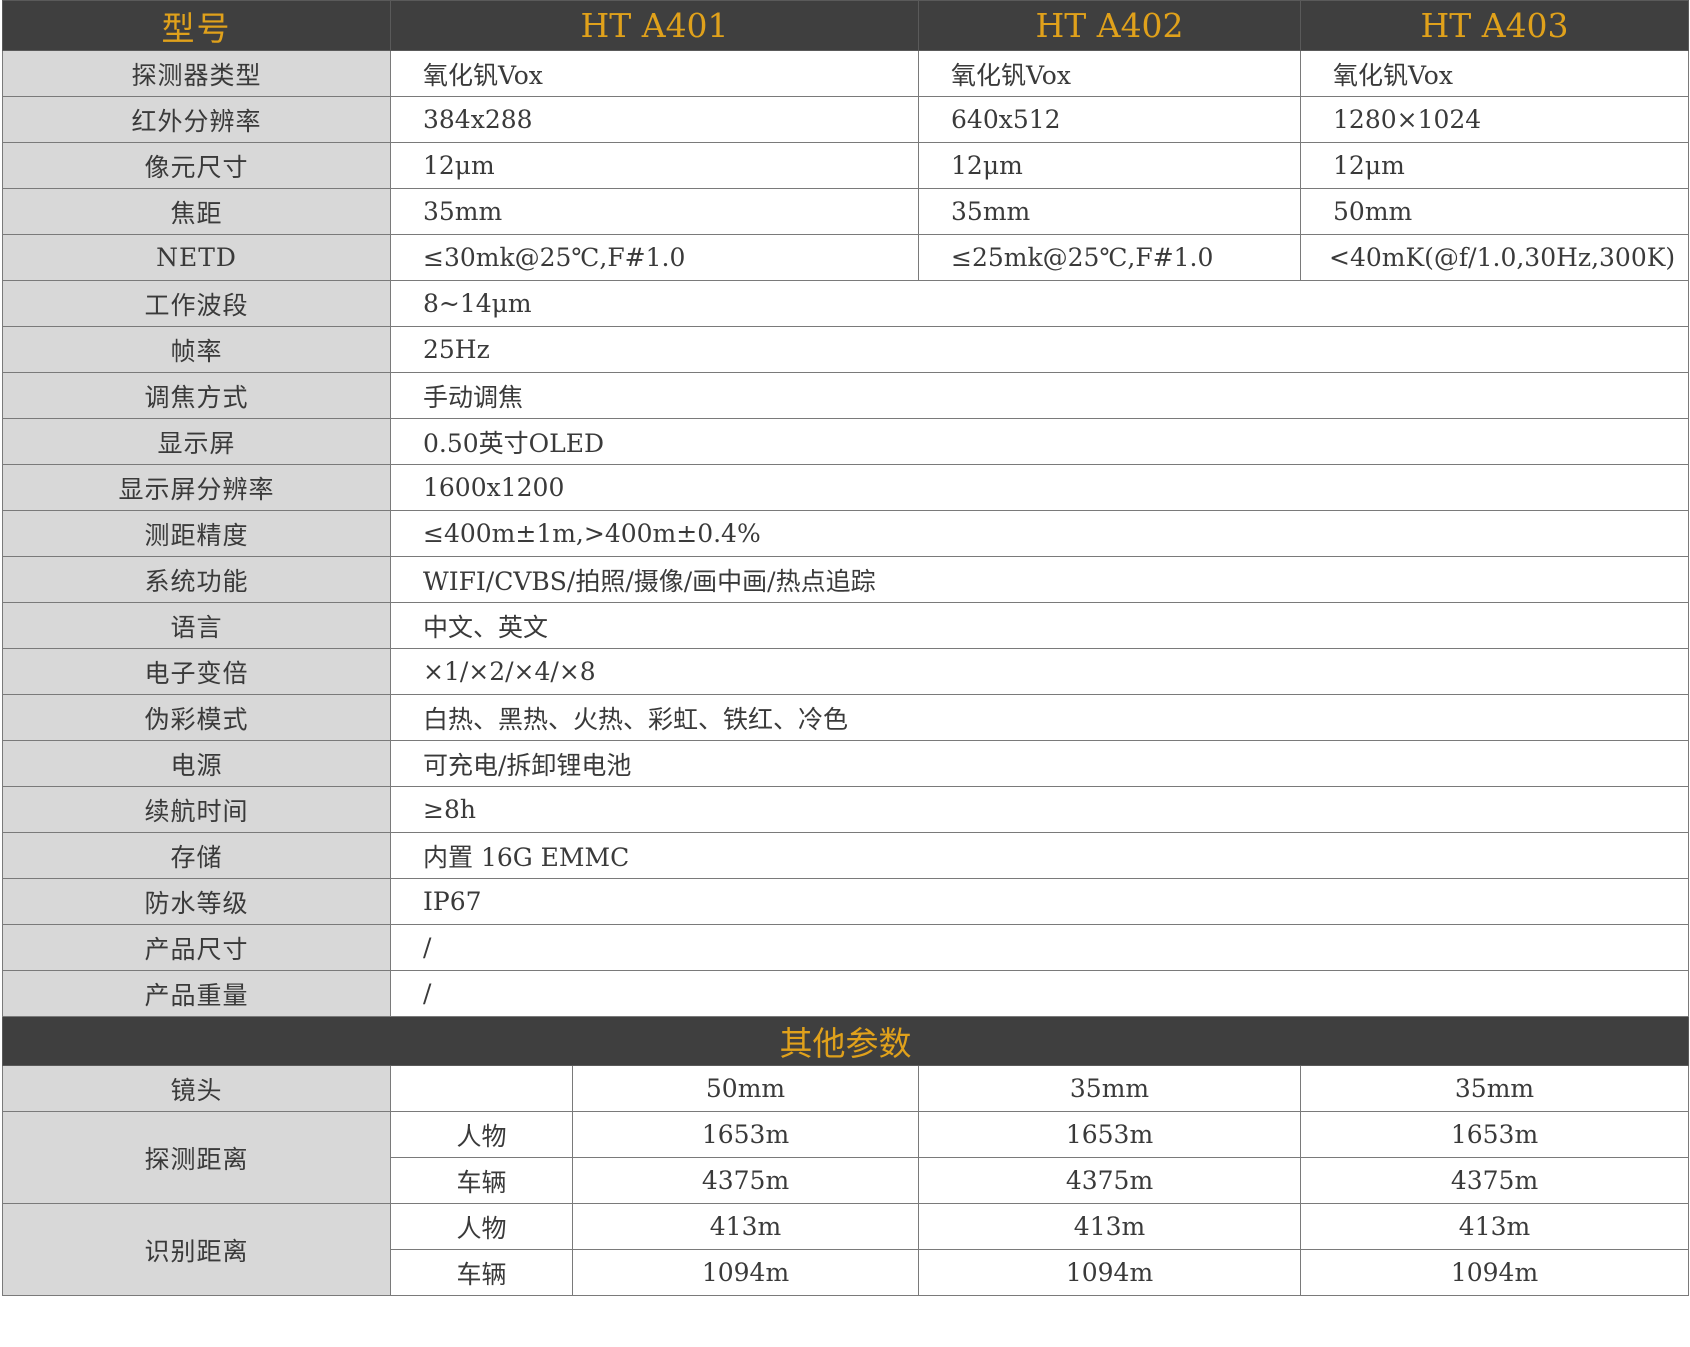  What do you see at coordinates (1495, 1272) in the screenshot?
I see `recognition-value-a403: 1094m` at bounding box center [1495, 1272].